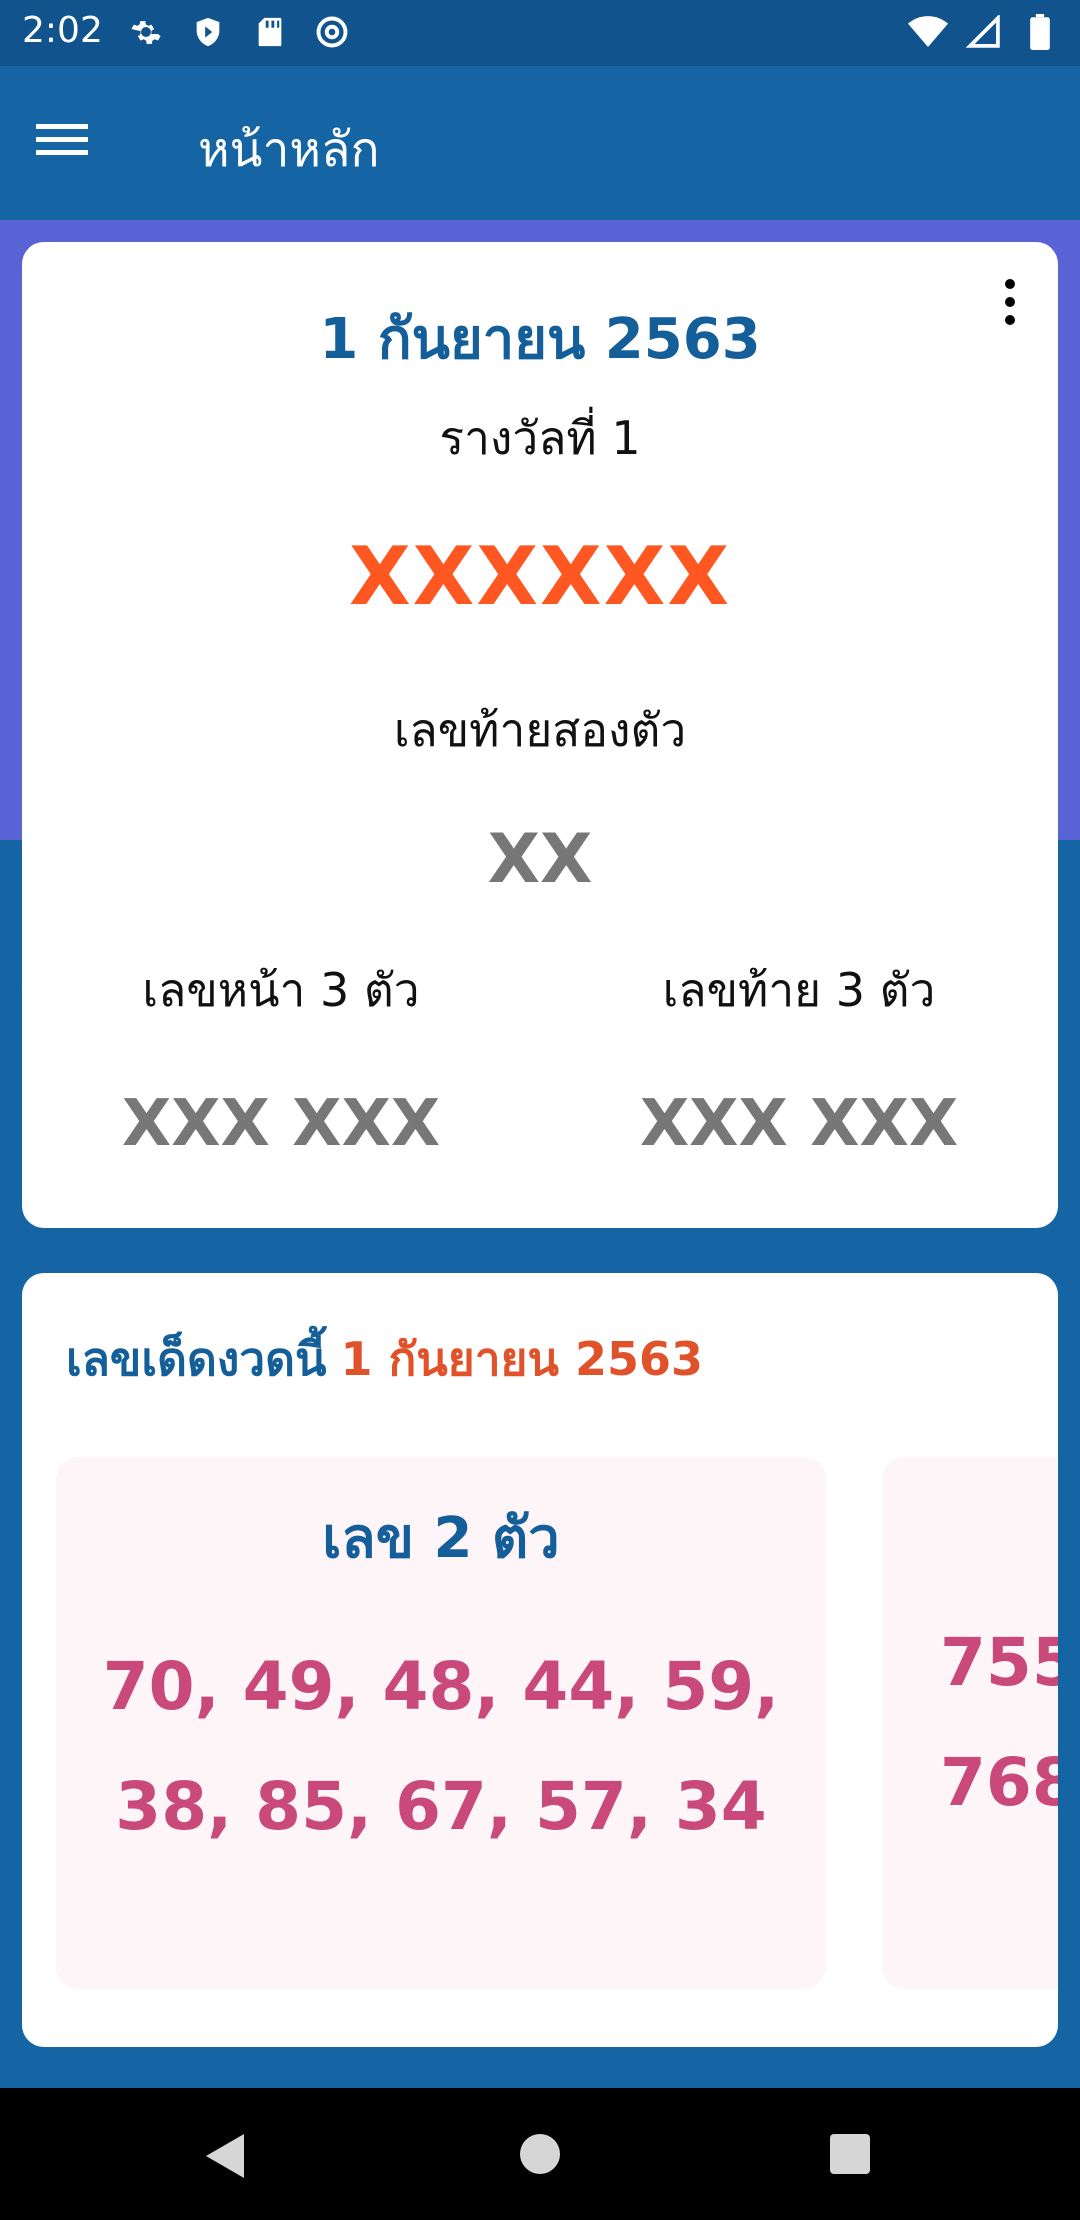 This screenshot has height=2220, width=1080. I want to click on back-three-label: เลขท้าย 3 ตัว, so click(799, 990).